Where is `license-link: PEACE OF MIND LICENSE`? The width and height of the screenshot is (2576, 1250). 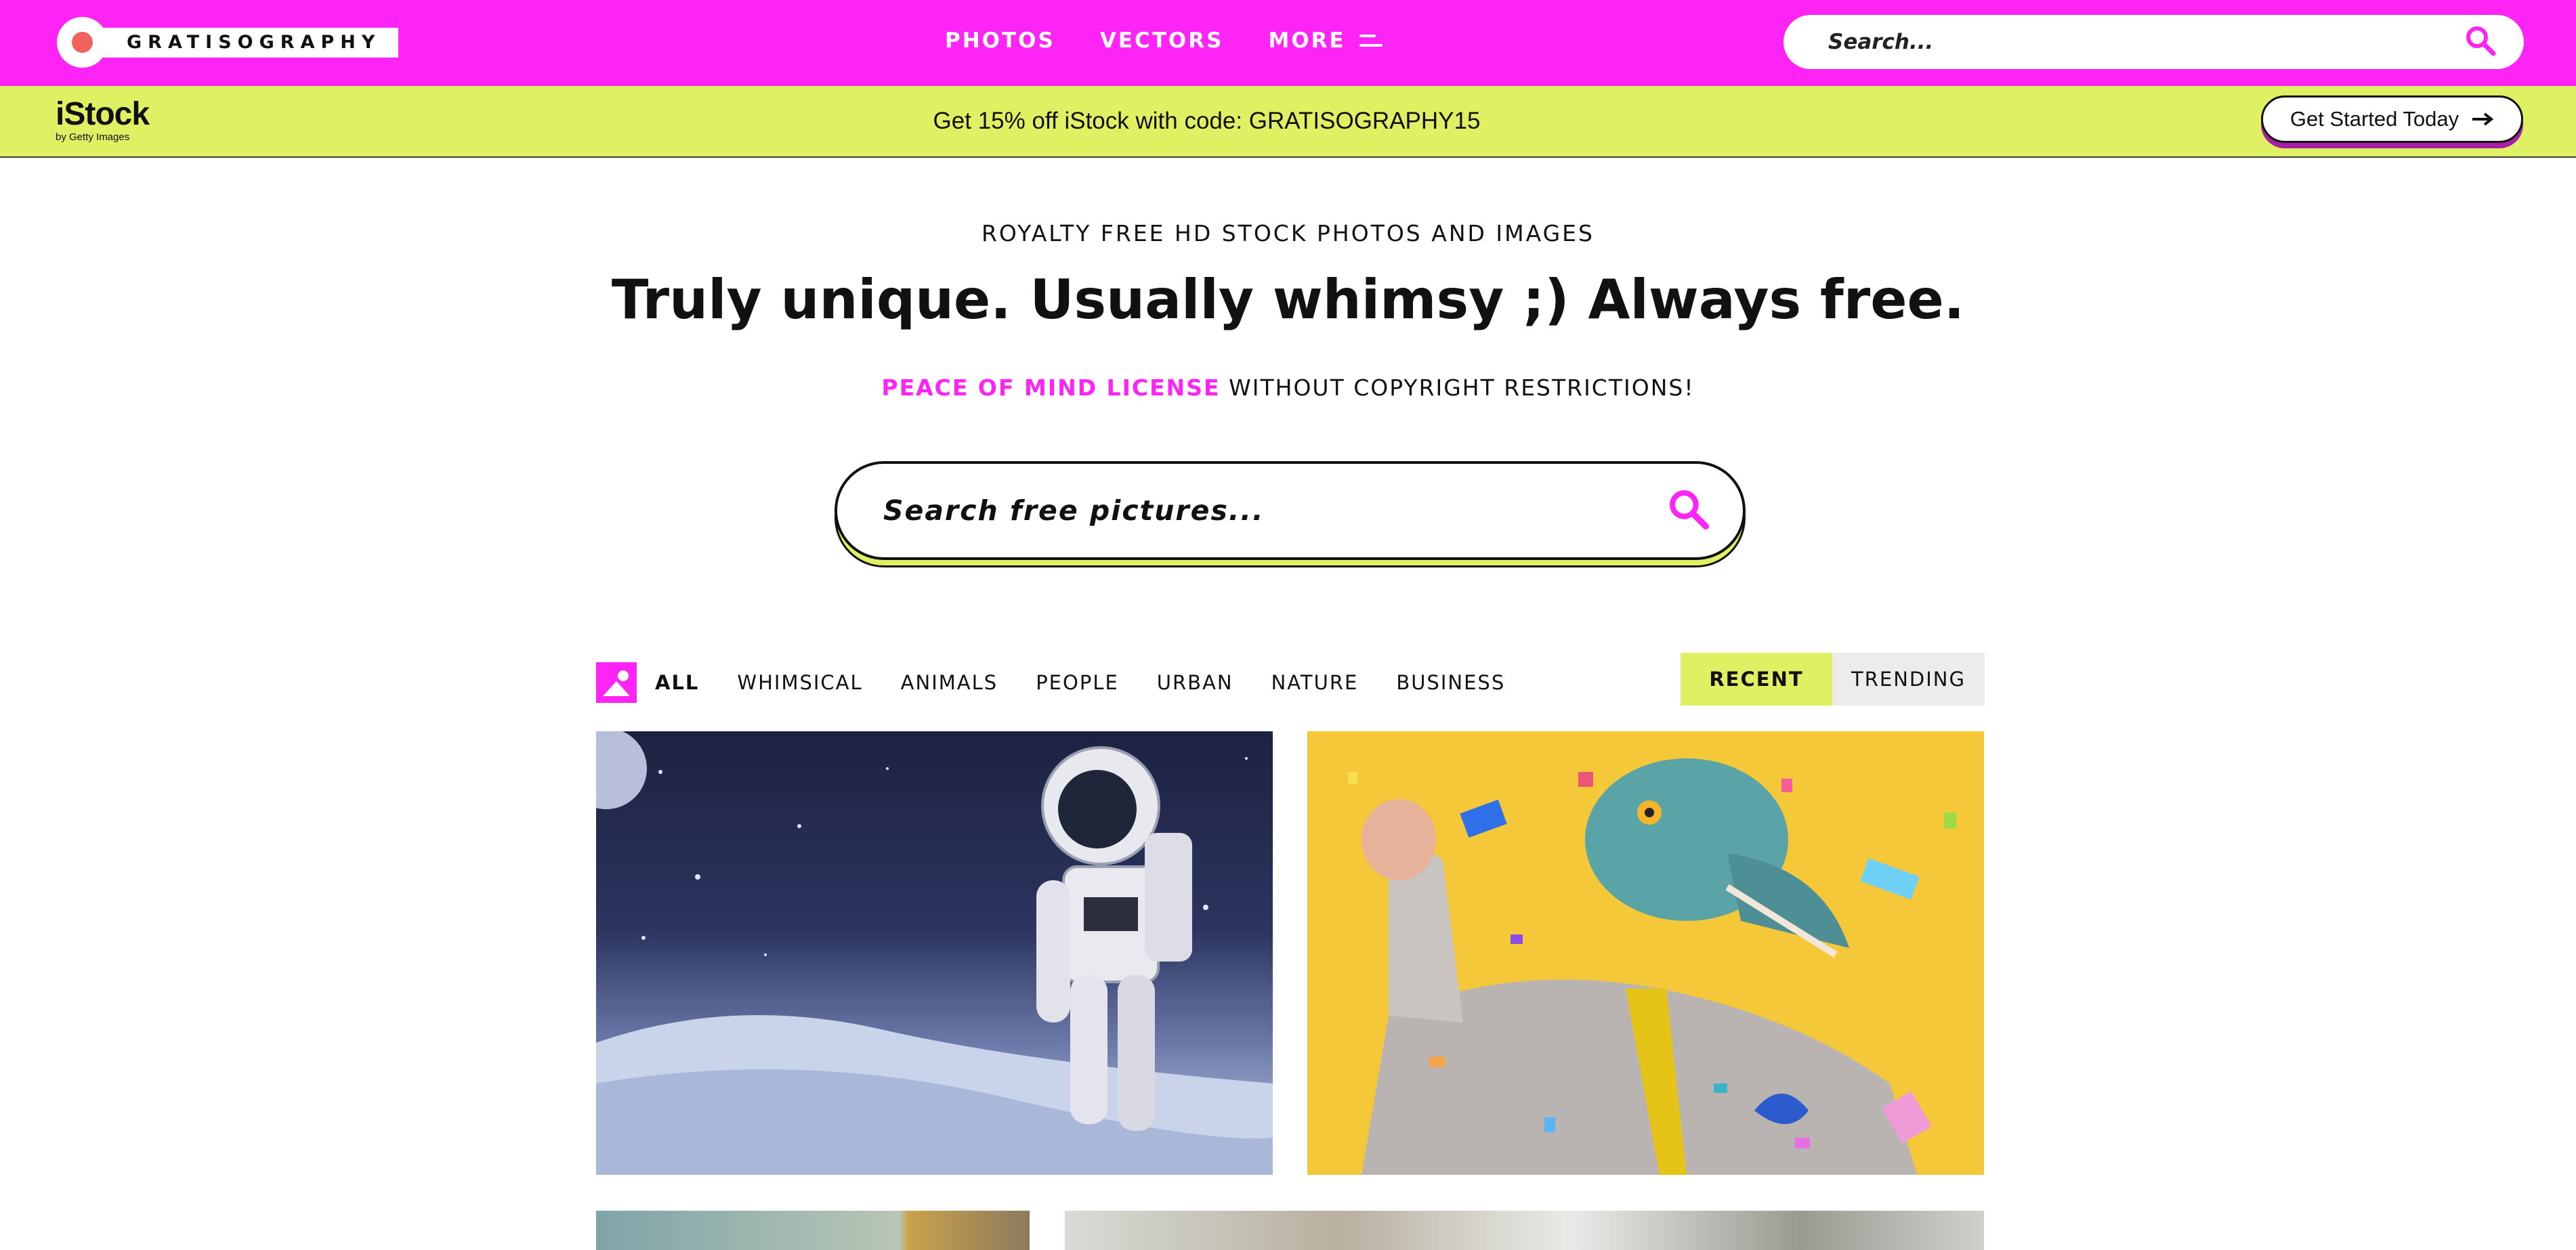
license-link: PEACE OF MIND LICENSE is located at coordinates (1050, 387).